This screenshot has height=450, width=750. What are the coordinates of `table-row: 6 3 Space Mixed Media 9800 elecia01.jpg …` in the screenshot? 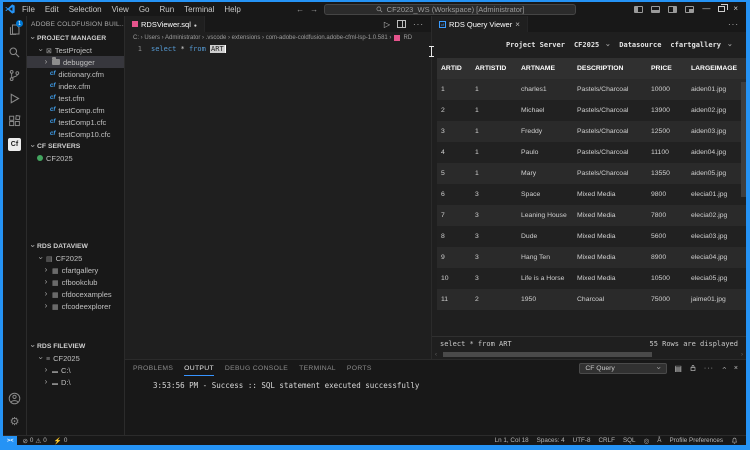 It's located at (591, 194).